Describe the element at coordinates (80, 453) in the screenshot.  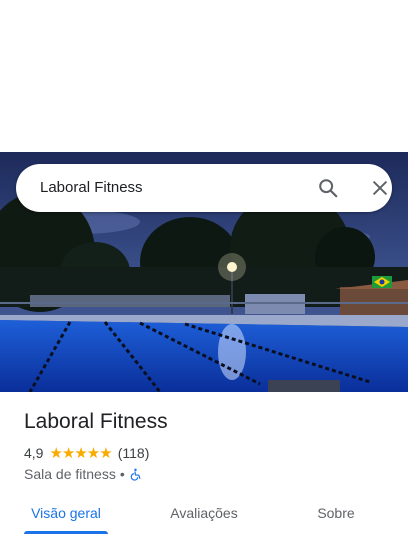
I see `star-rating-icon: ★★★★★` at that location.